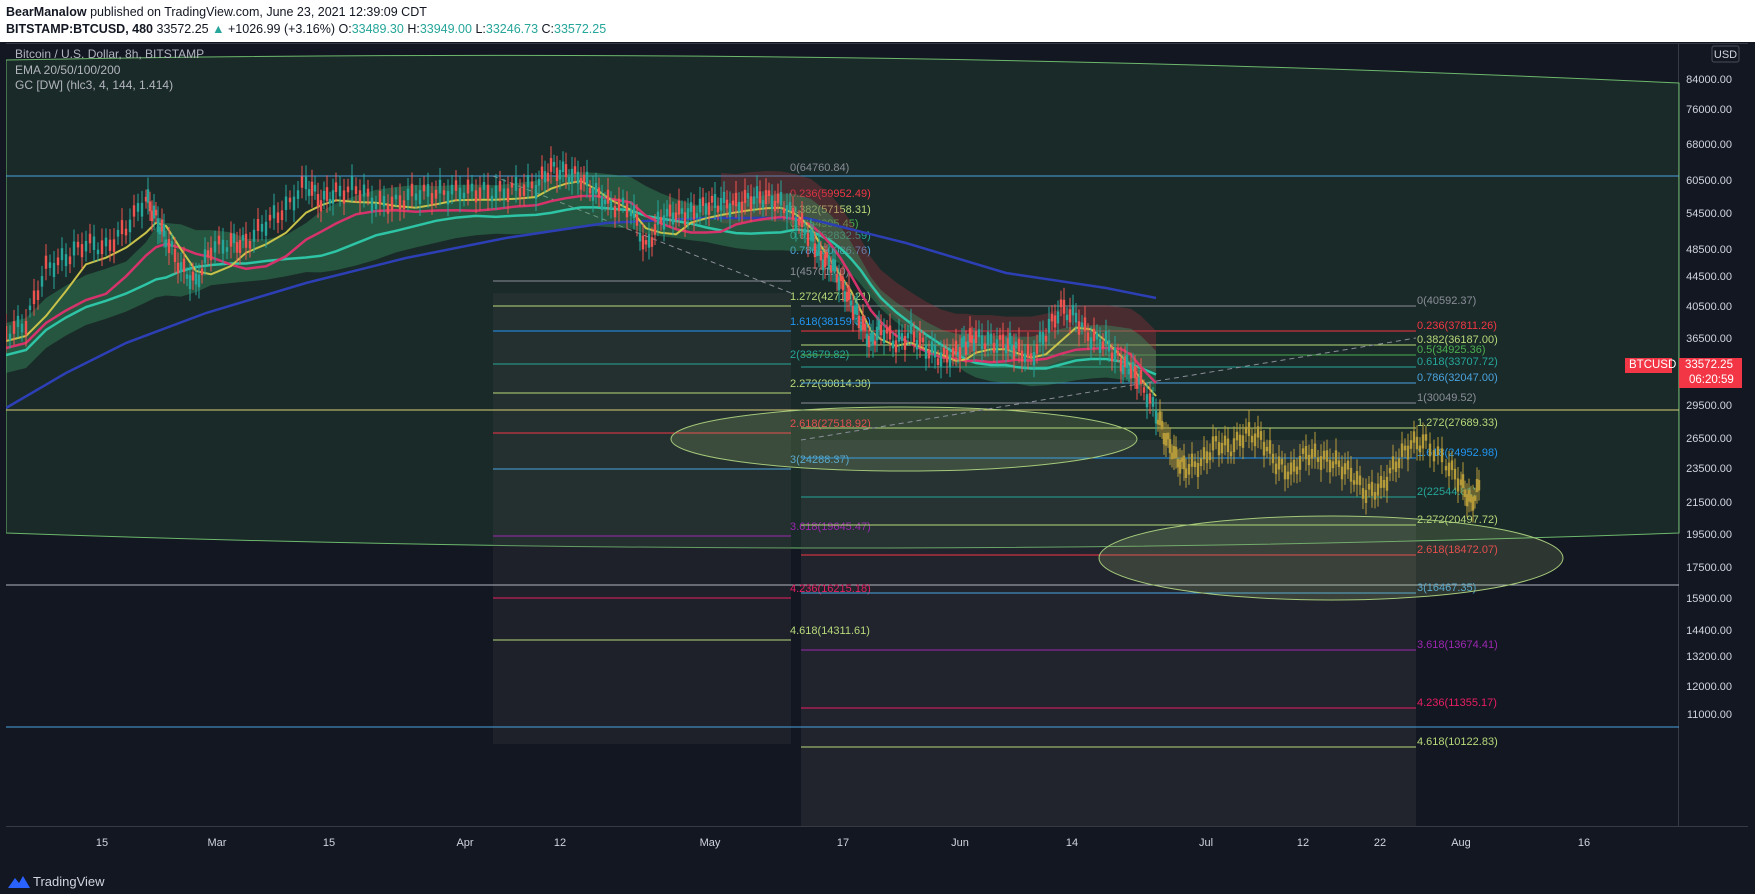 Image resolution: width=1755 pixels, height=894 pixels. What do you see at coordinates (329, 843) in the screenshot?
I see `time-tick-label: 15` at bounding box center [329, 843].